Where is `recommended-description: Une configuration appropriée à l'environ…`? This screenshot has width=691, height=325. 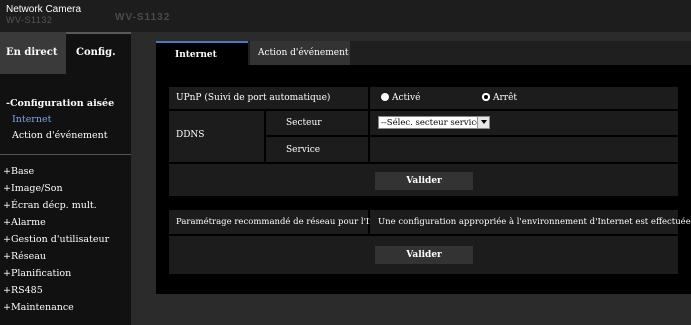 recommended-description: Une configuration appropriée à l'environ… is located at coordinates (534, 222).